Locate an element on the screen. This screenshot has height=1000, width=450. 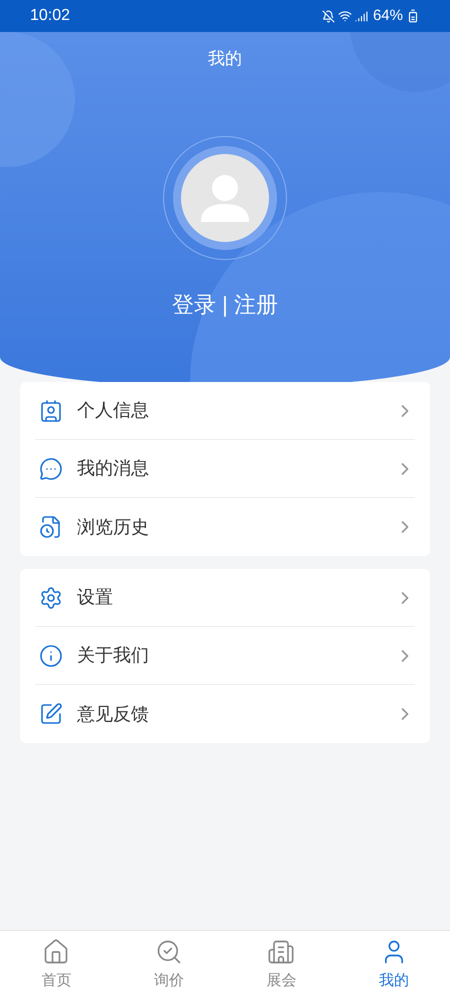
tab-item: 首页 is located at coordinates (56, 965).